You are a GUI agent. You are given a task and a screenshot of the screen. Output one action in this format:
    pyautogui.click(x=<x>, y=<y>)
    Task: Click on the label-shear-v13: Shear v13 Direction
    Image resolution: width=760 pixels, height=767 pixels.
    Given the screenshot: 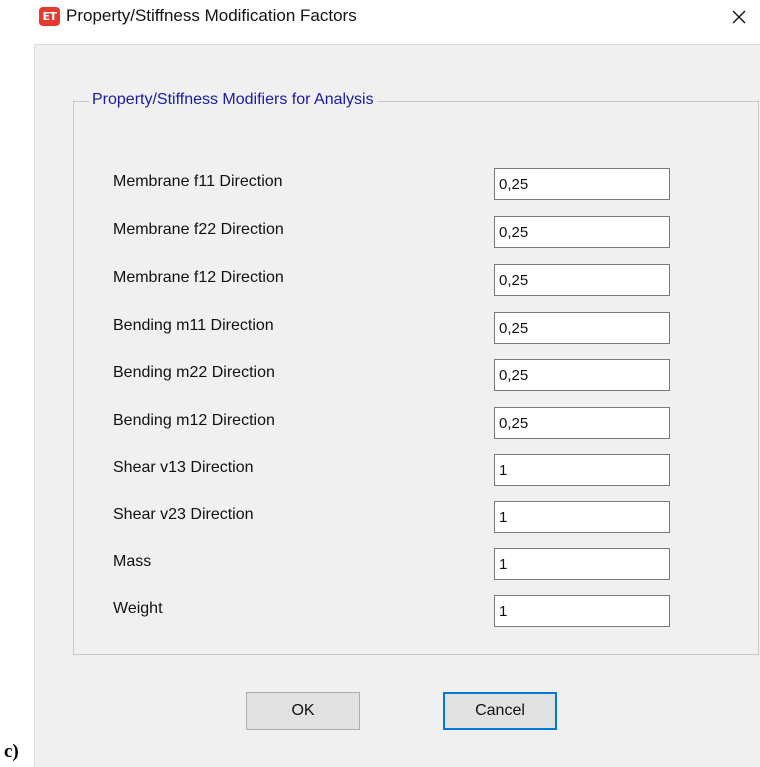 What is the action you would take?
    pyautogui.click(x=183, y=467)
    